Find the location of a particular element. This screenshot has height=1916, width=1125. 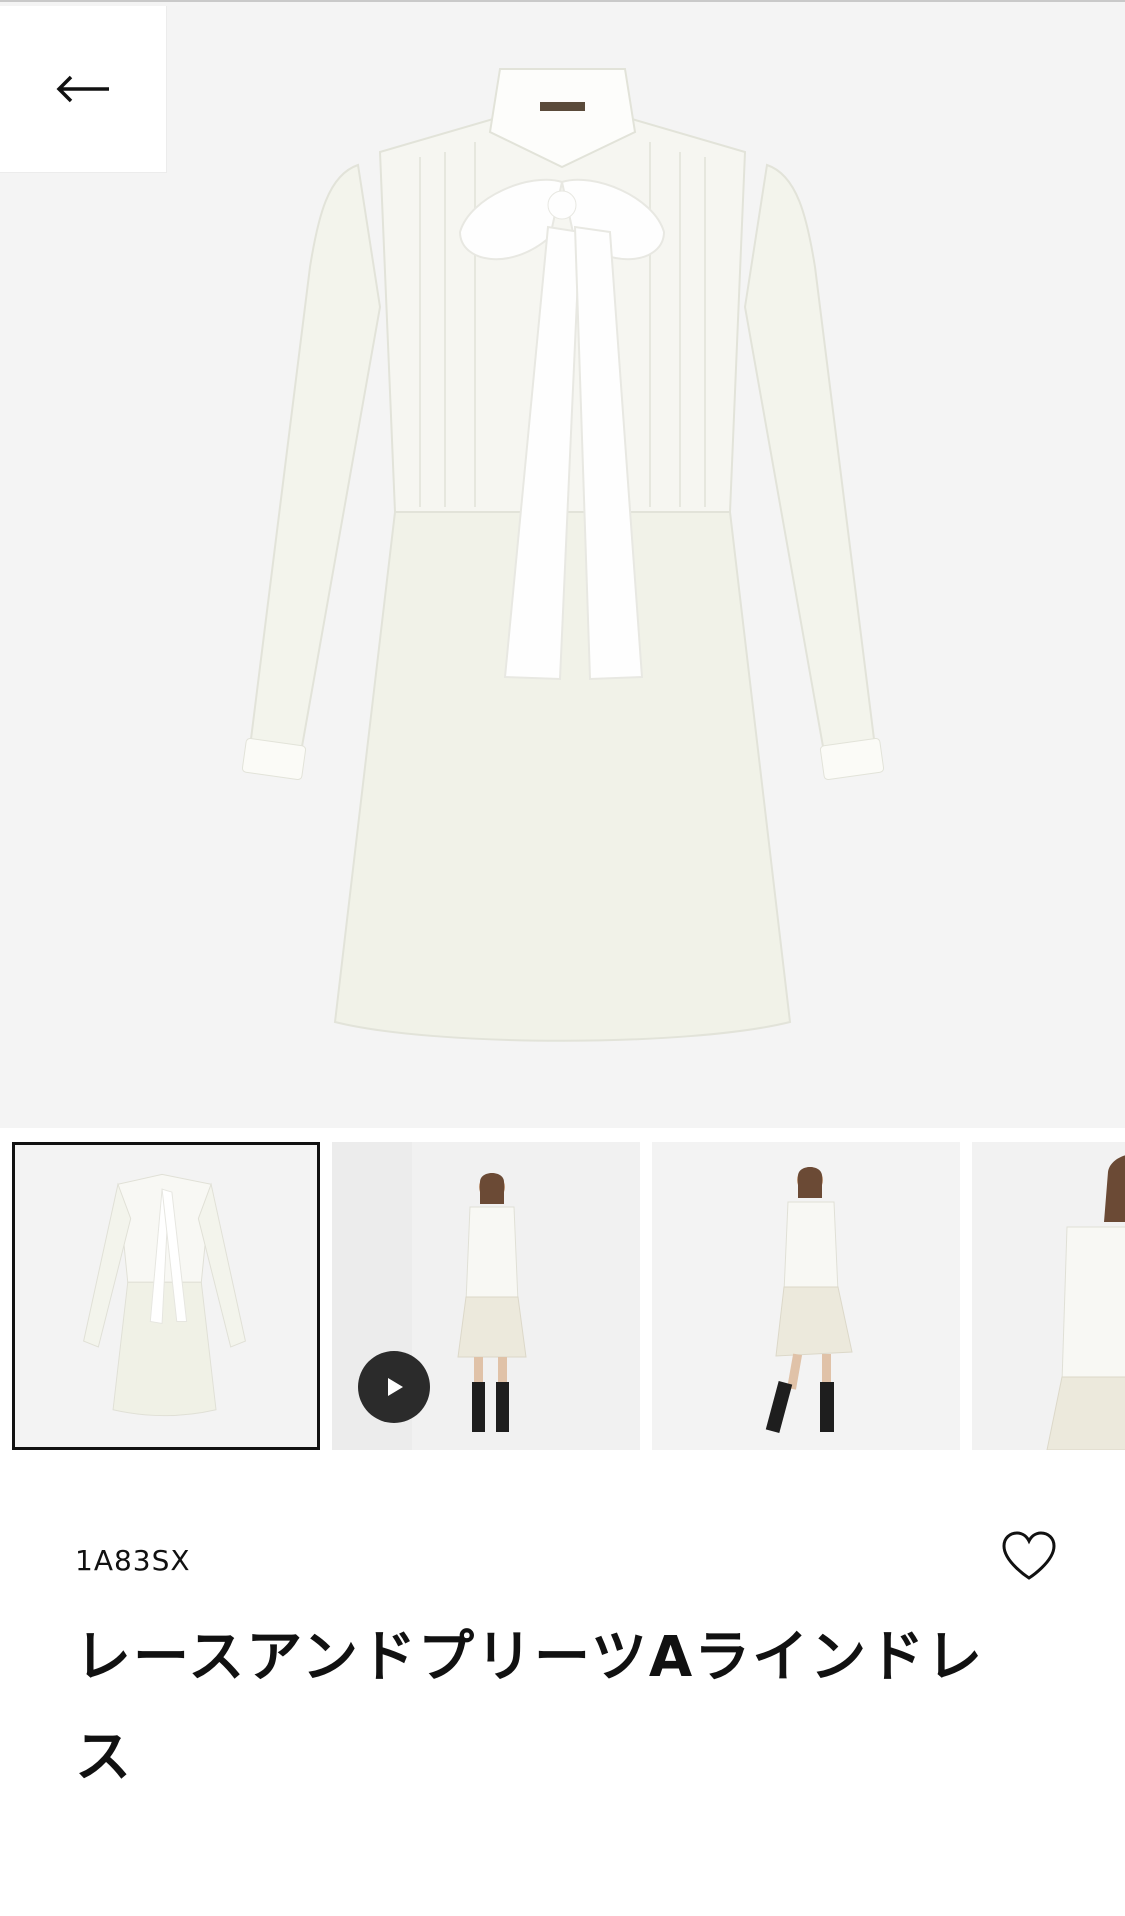

back-button is located at coordinates (83, 89).